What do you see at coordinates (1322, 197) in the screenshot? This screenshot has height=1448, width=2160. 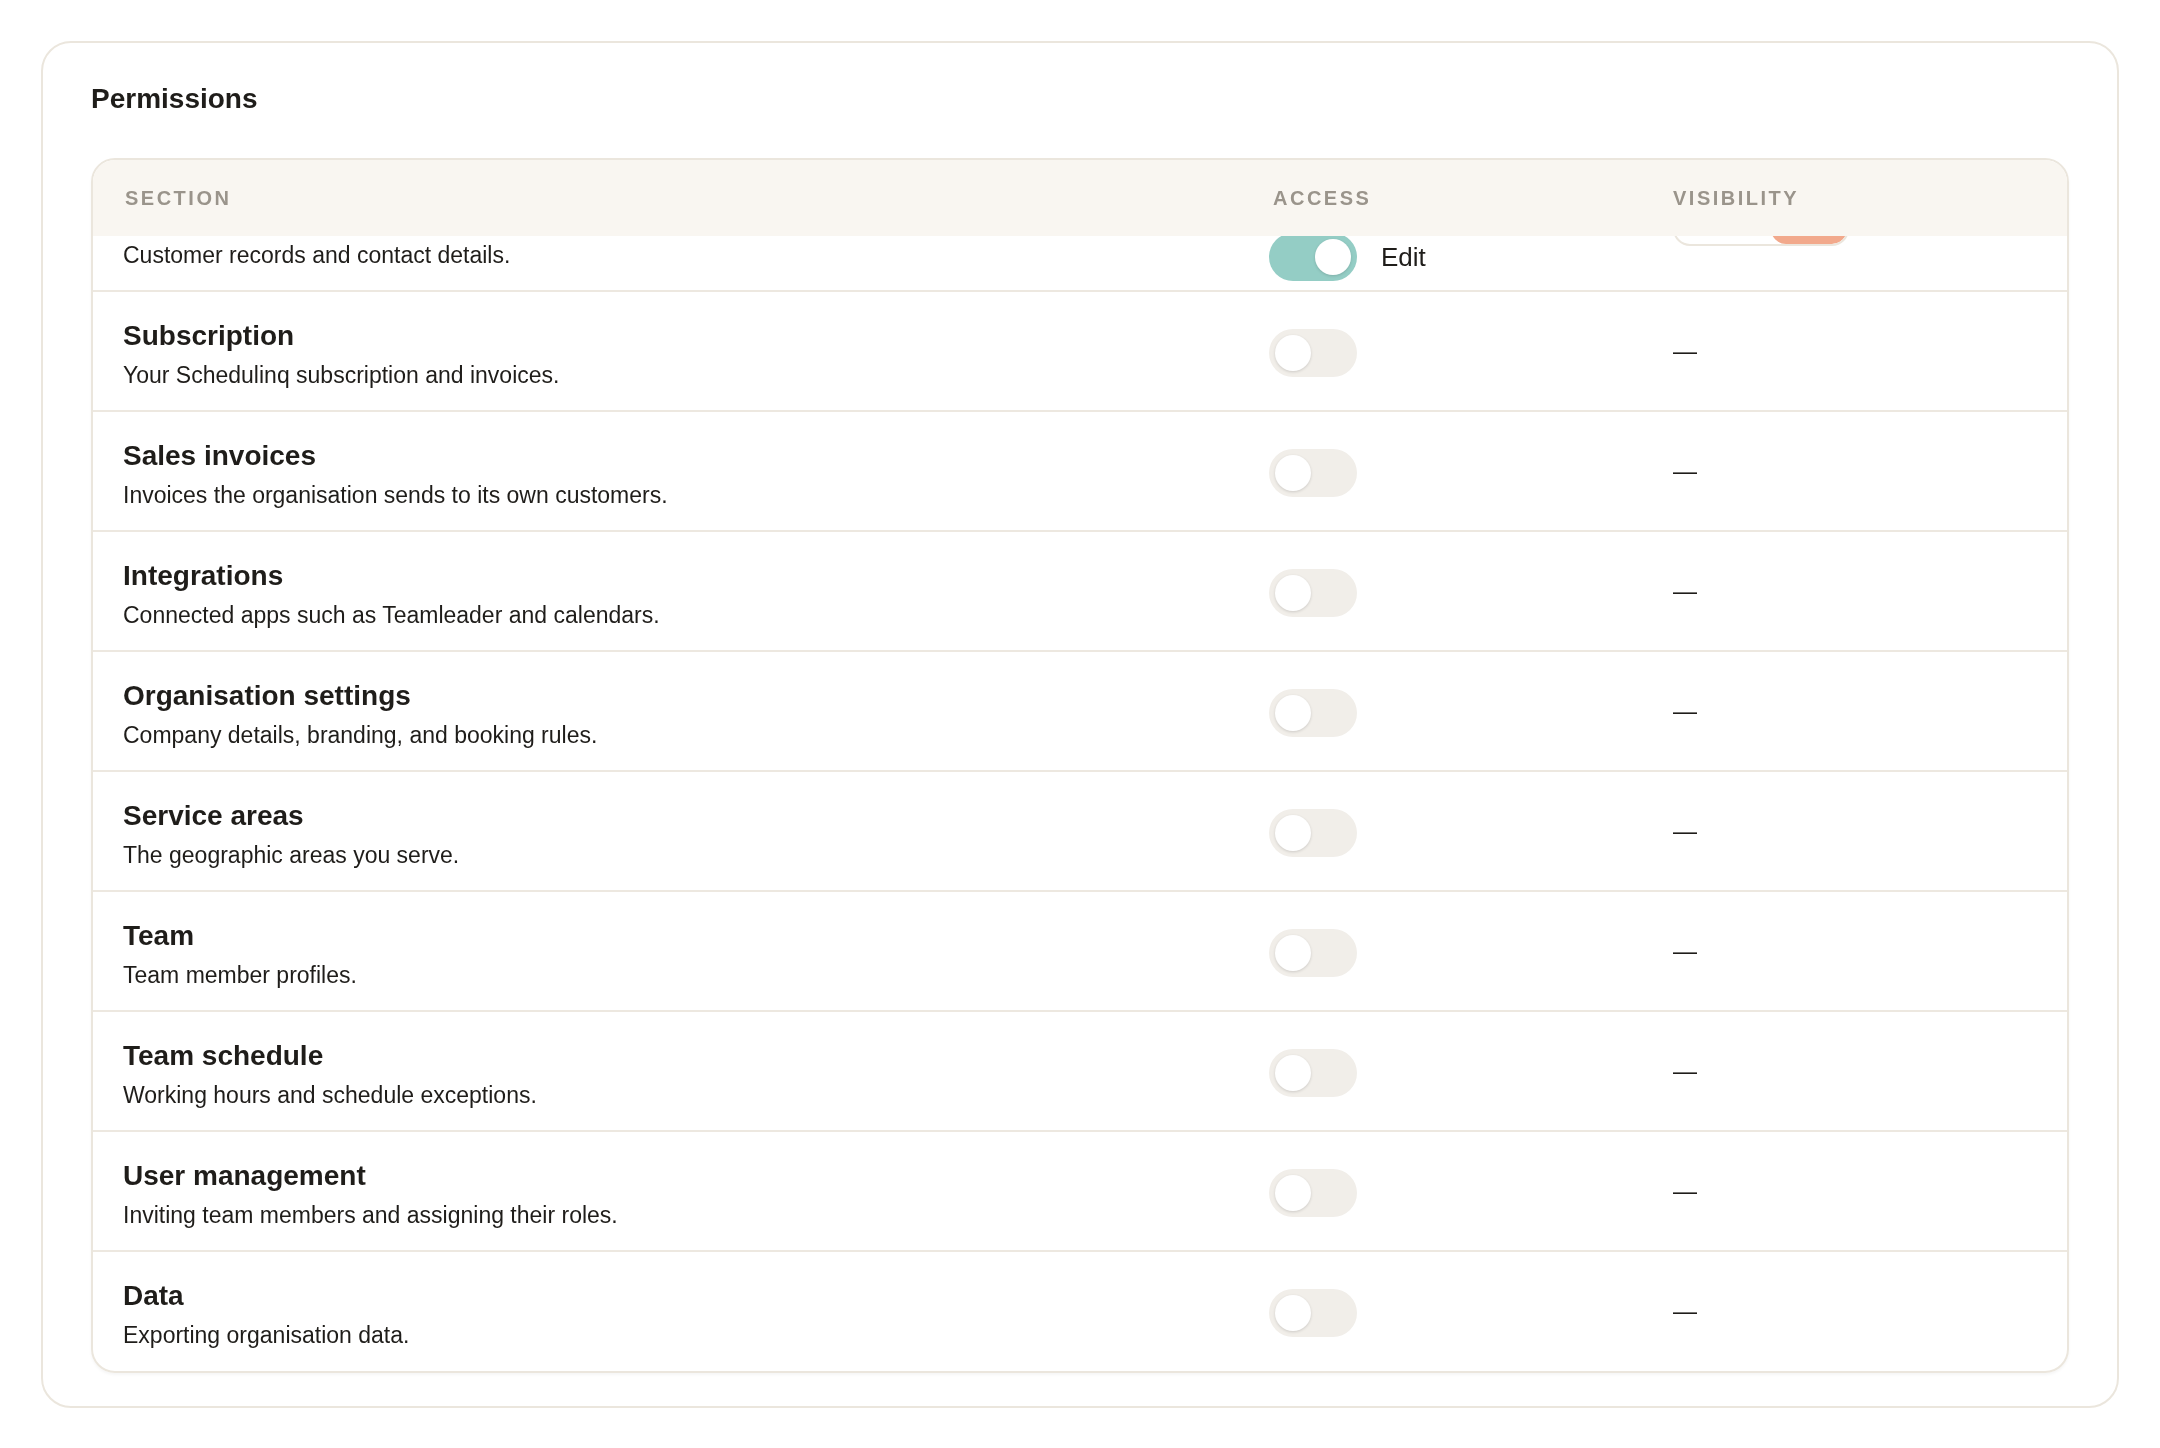 I see `column-header: ACCESS` at bounding box center [1322, 197].